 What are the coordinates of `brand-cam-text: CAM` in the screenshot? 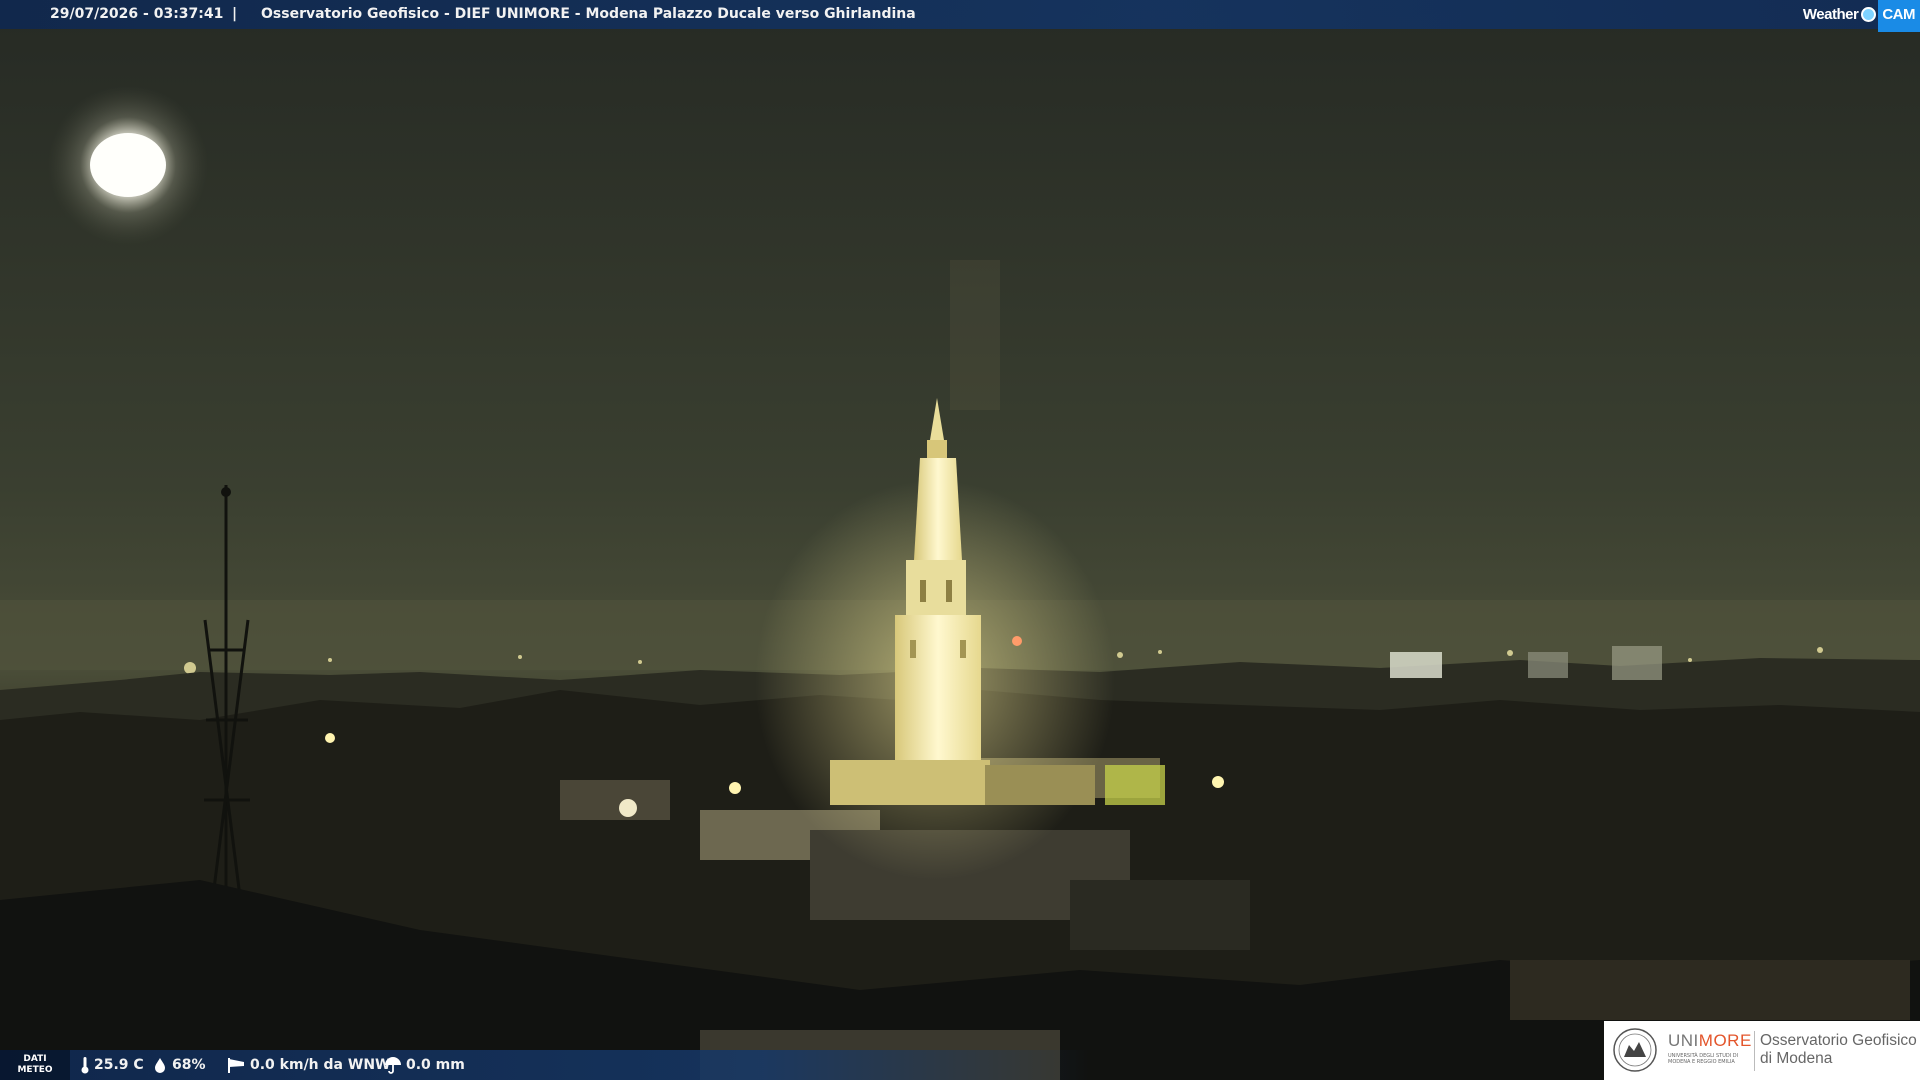 It's located at (1899, 16).